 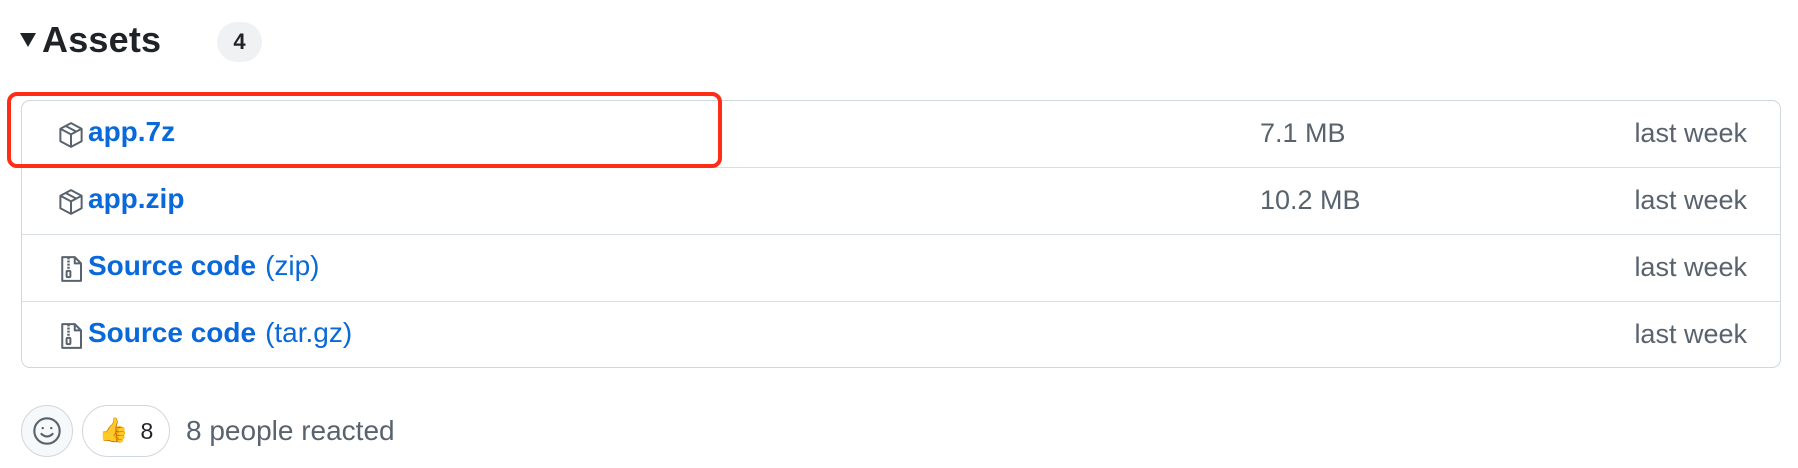 What do you see at coordinates (901, 334) in the screenshot?
I see `asset-row: Source code (tar.gz) last week` at bounding box center [901, 334].